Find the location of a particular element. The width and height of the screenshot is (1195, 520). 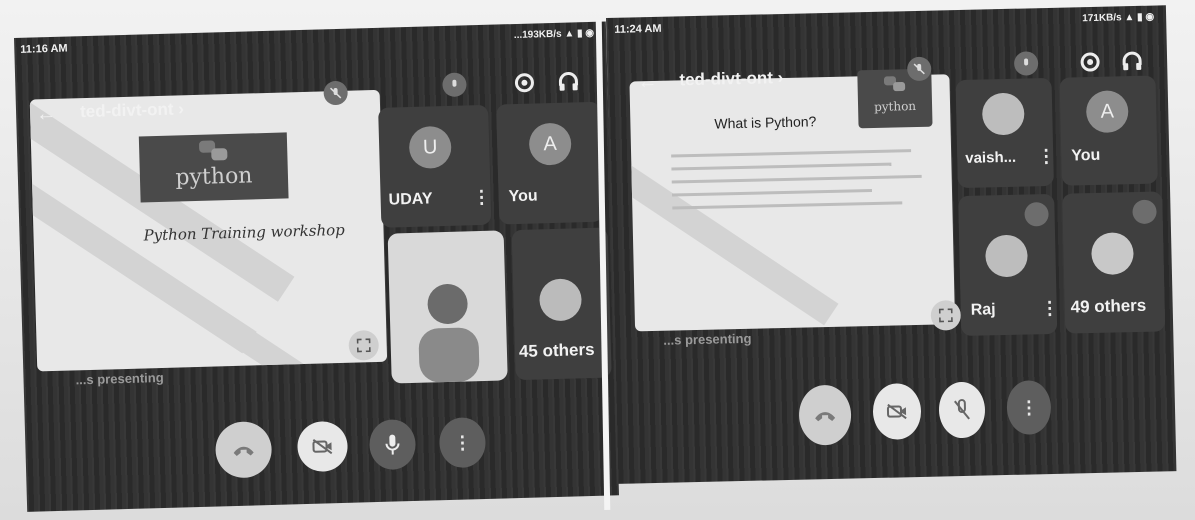

participant-tile-vaish: vaish... ⋮ is located at coordinates (1005, 133).